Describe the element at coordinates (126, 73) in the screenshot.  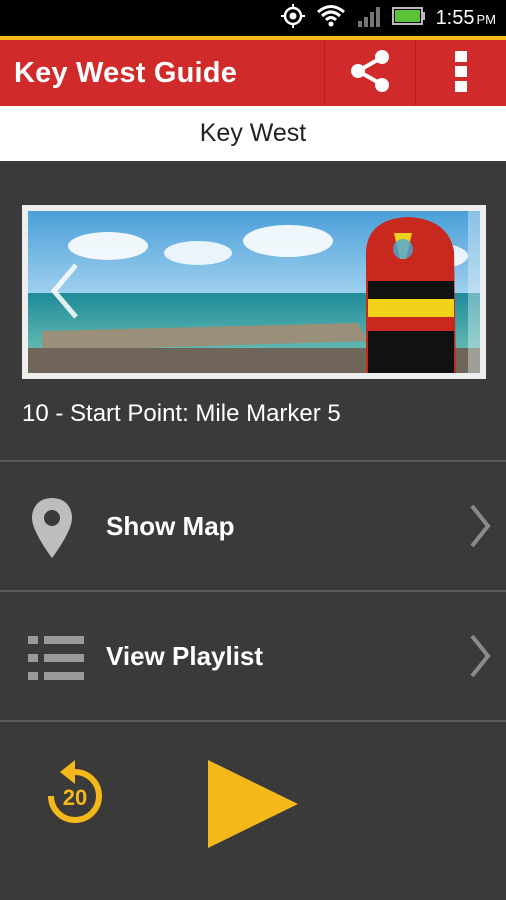
I see `app-title: Key West Guide` at that location.